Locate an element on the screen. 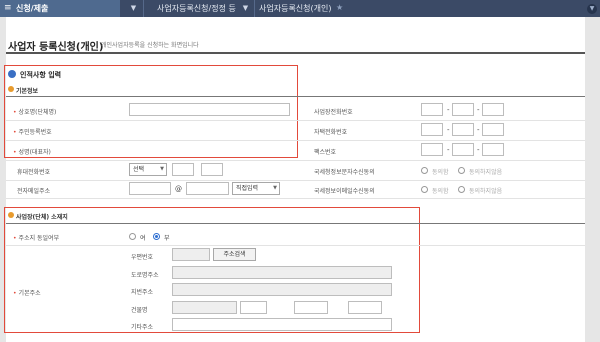  section-title-business-location: 사업장(단체) 소재지 is located at coordinates (42, 217).